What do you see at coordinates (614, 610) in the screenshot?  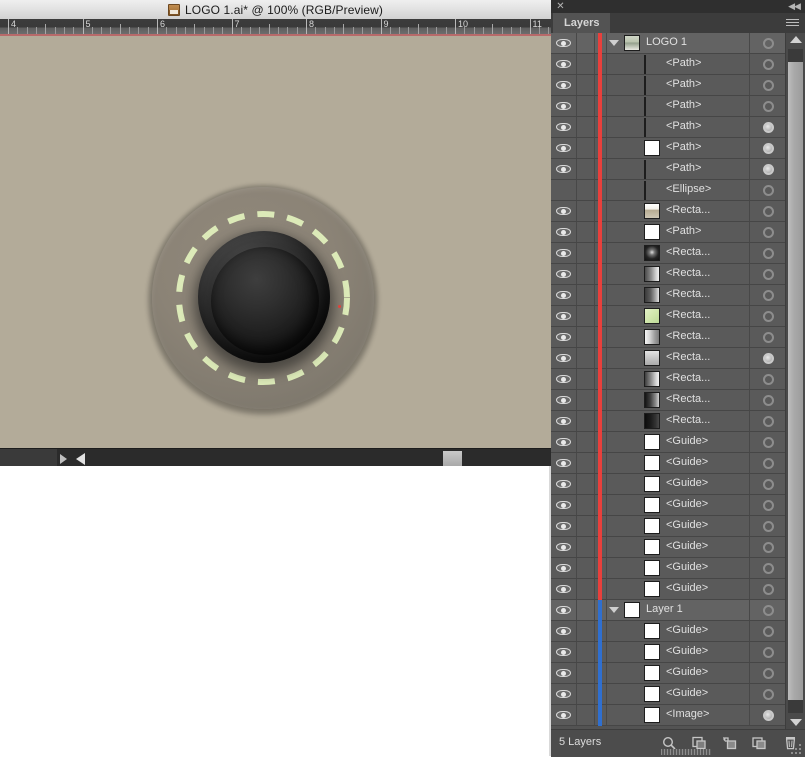 I see `disclosure-triangle-icon` at bounding box center [614, 610].